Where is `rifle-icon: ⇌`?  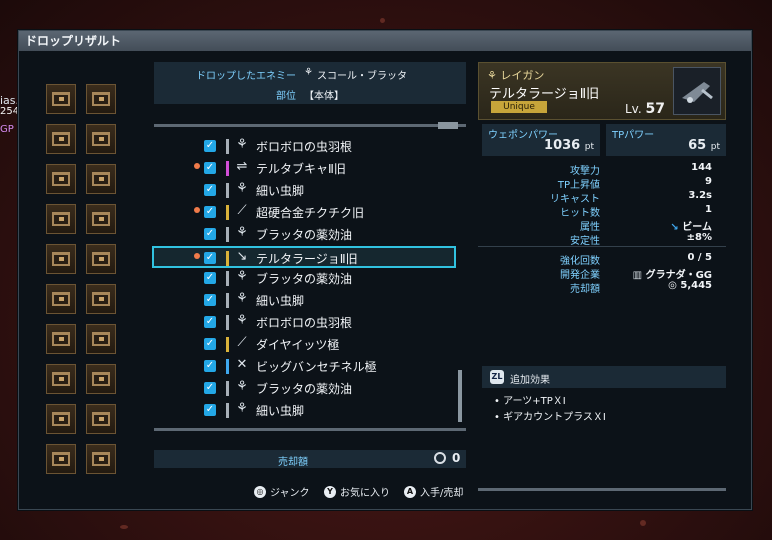 rifle-icon: ⇌ is located at coordinates (242, 166).